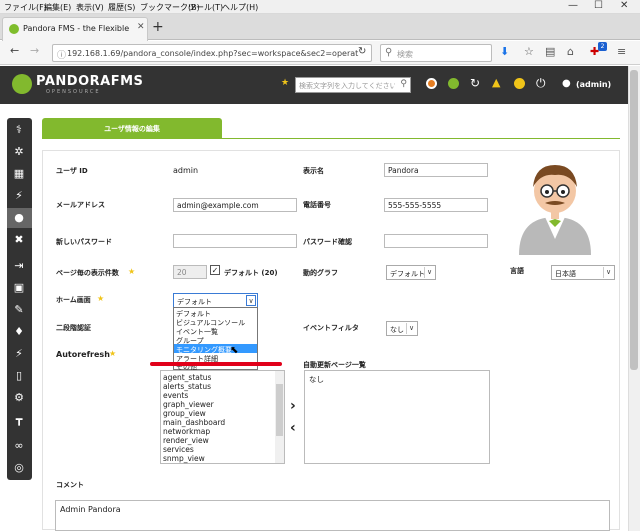  Describe the element at coordinates (362, 51) in the screenshot. I see `reload-icon: ↻` at that location.